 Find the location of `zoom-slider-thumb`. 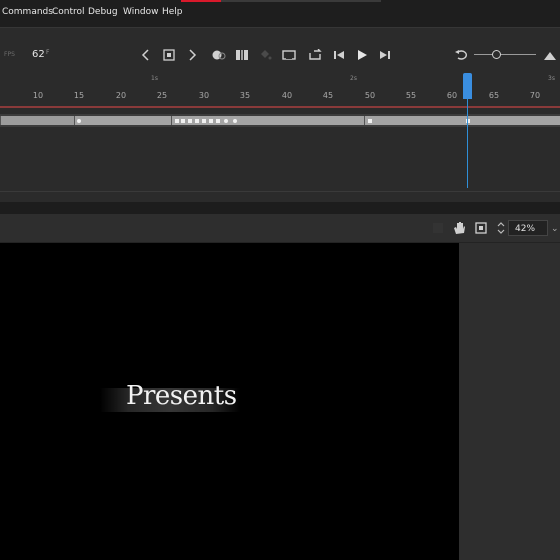

zoom-slider-thumb is located at coordinates (496, 54).